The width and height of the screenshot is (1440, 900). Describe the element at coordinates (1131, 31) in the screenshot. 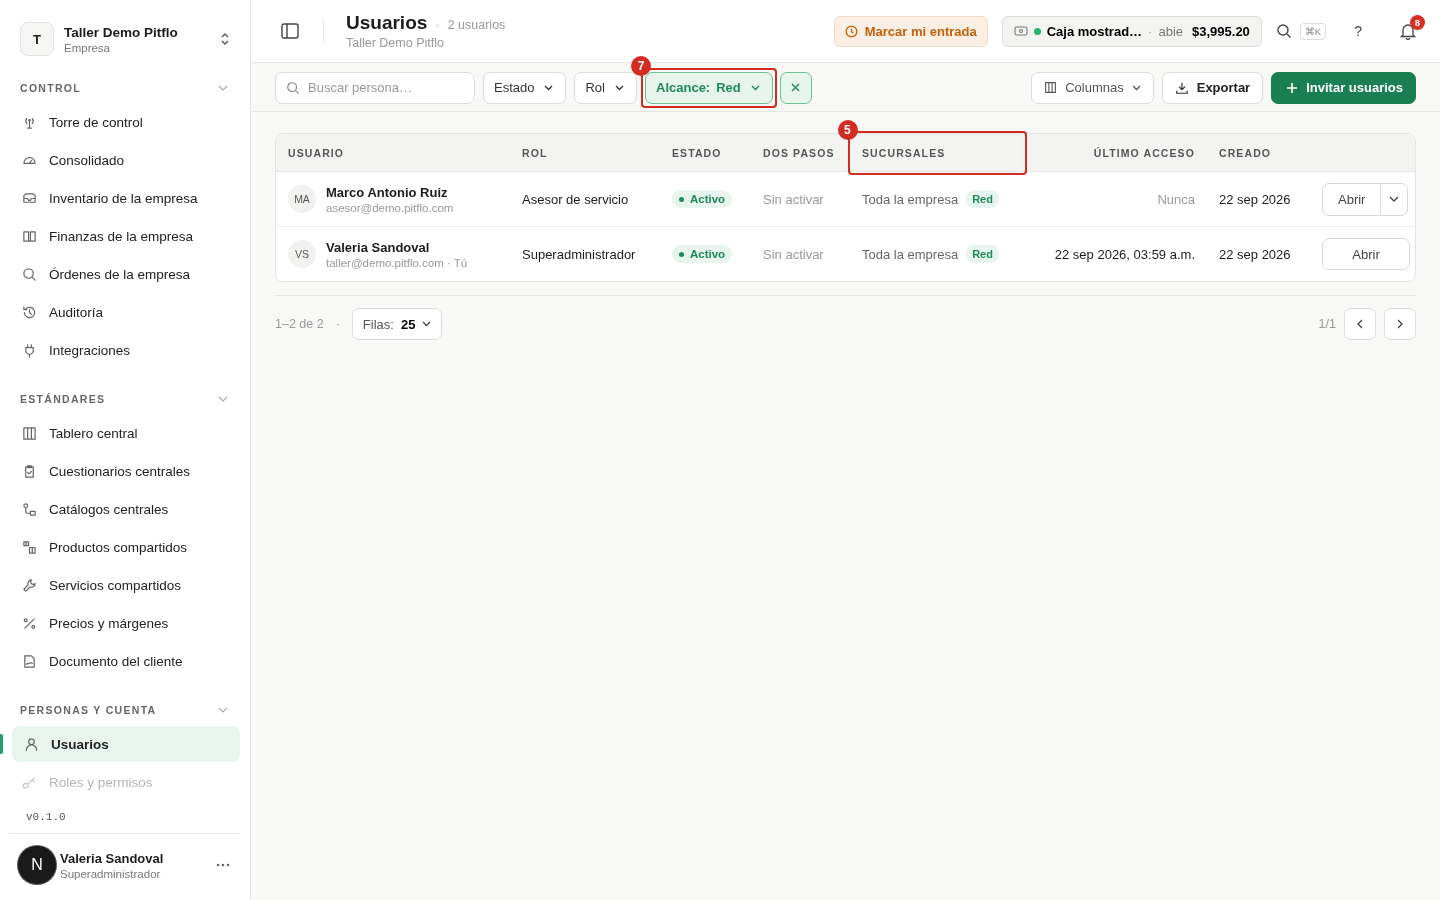

I see `register-button: Caja mostrad… · abie $3,995.20` at that location.